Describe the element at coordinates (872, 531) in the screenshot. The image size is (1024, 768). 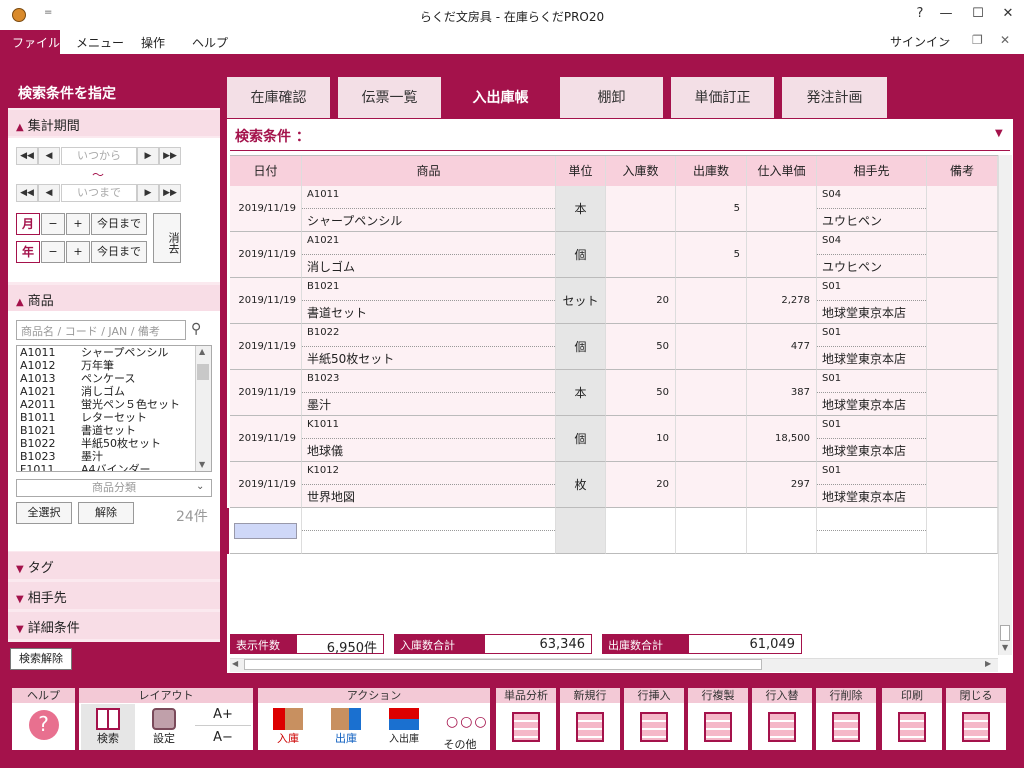
I see `partner-cell` at that location.